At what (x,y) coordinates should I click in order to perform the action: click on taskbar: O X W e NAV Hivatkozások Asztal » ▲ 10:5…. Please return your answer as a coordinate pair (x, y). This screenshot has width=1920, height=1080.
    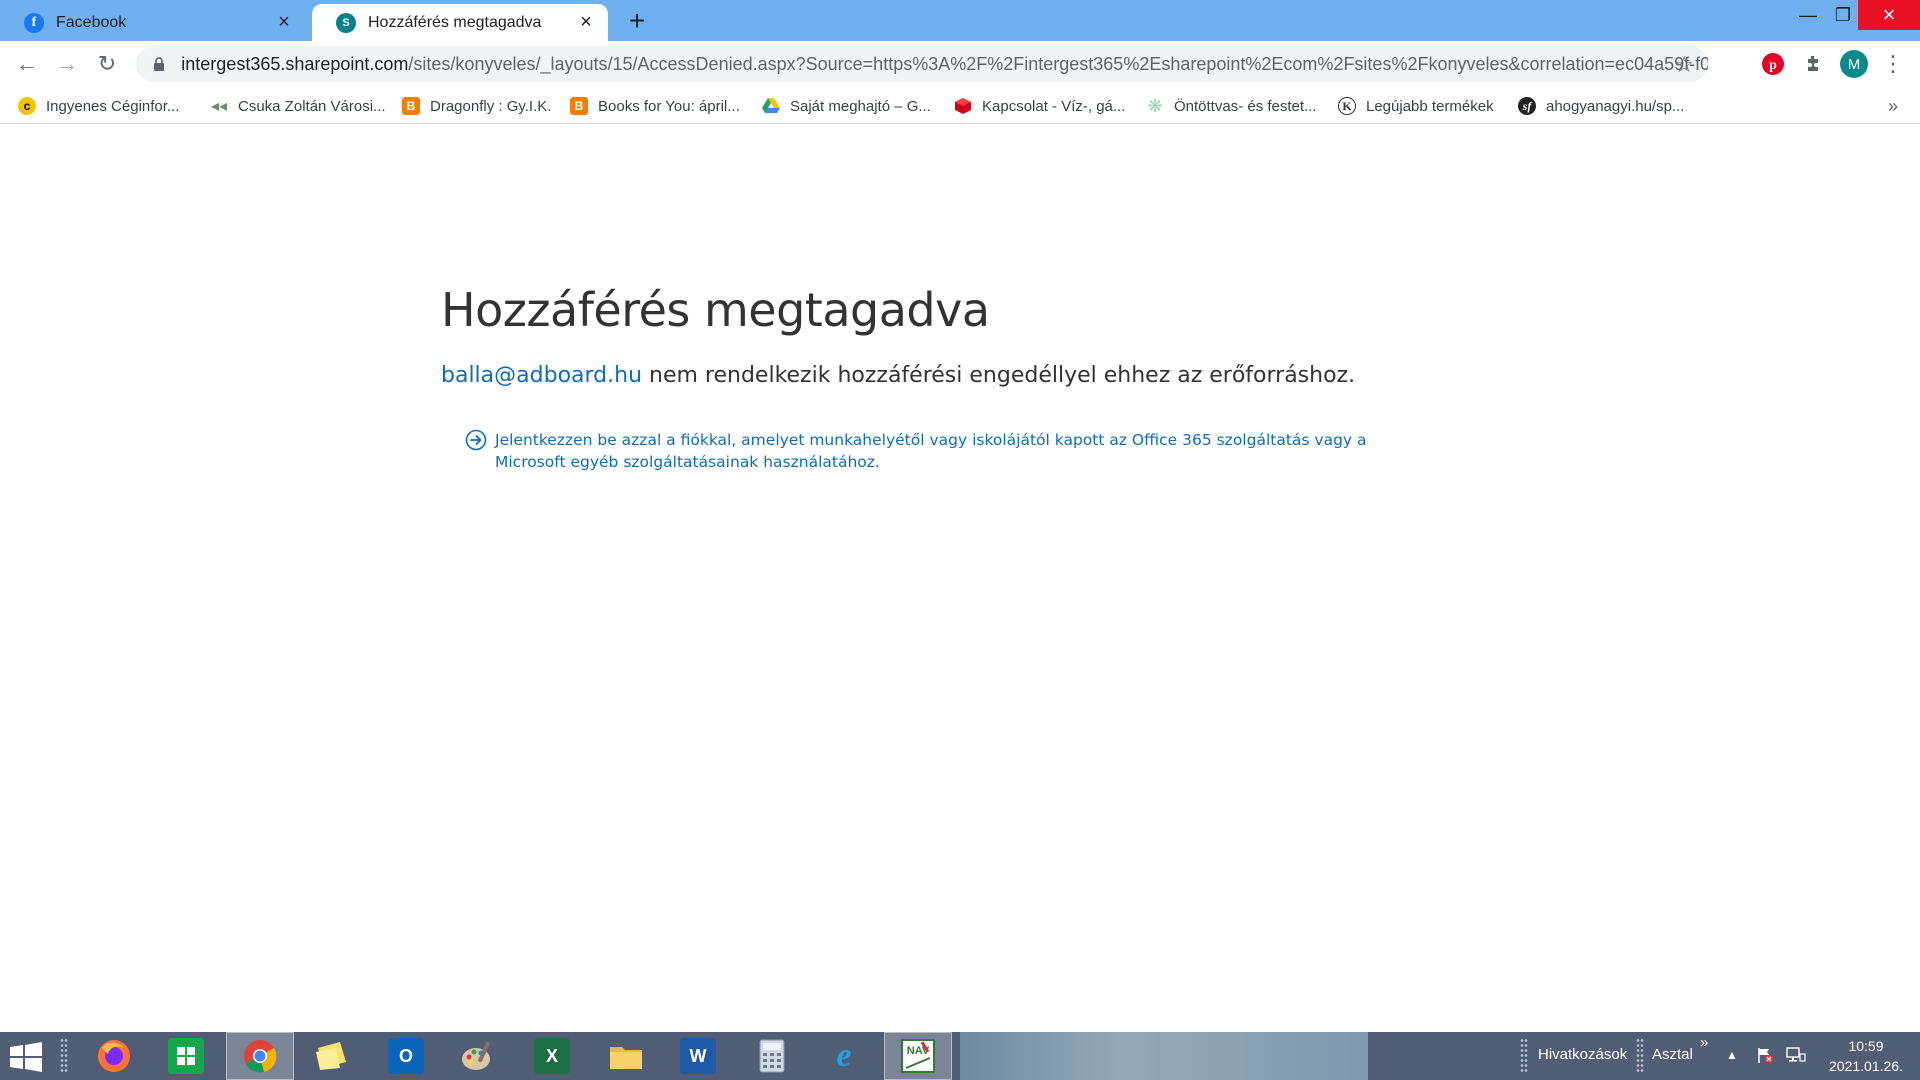
    Looking at the image, I should click on (960, 1056).